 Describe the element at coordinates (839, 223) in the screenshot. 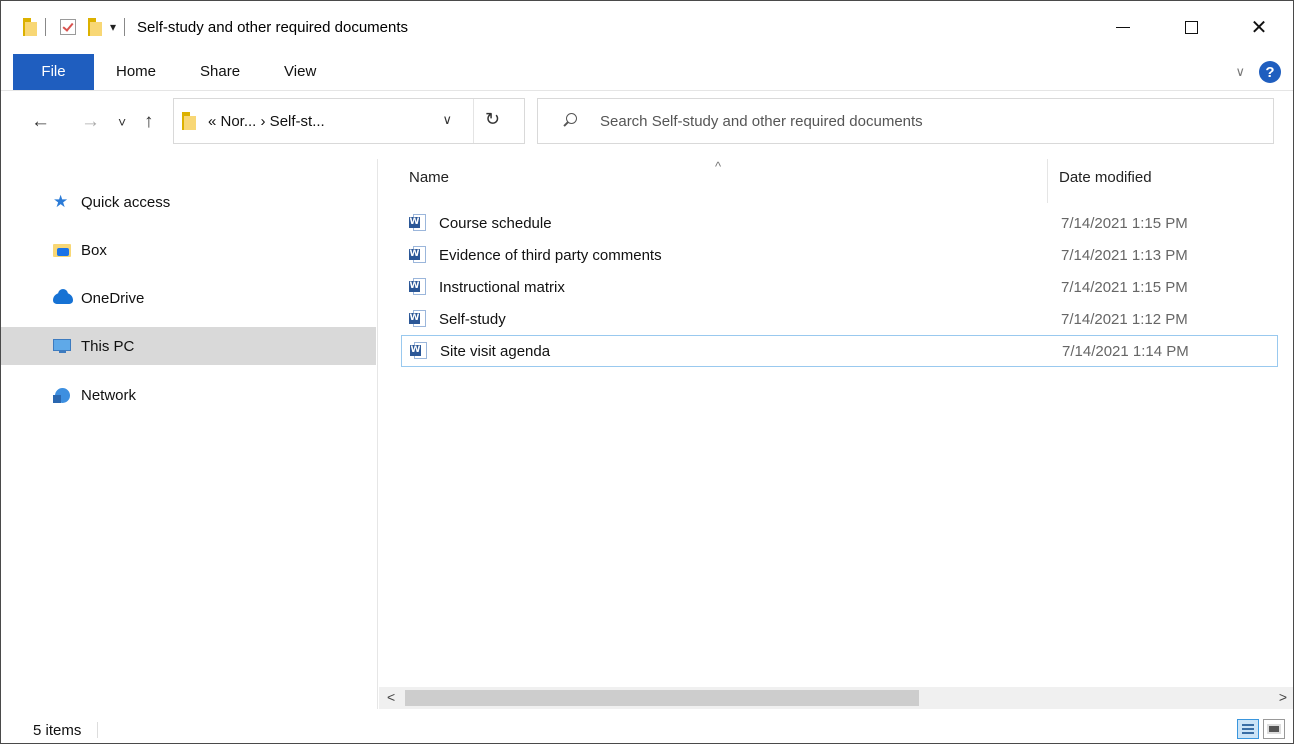

I see `file-row: W Course schedule 7/14/2021 1:15 PM` at that location.